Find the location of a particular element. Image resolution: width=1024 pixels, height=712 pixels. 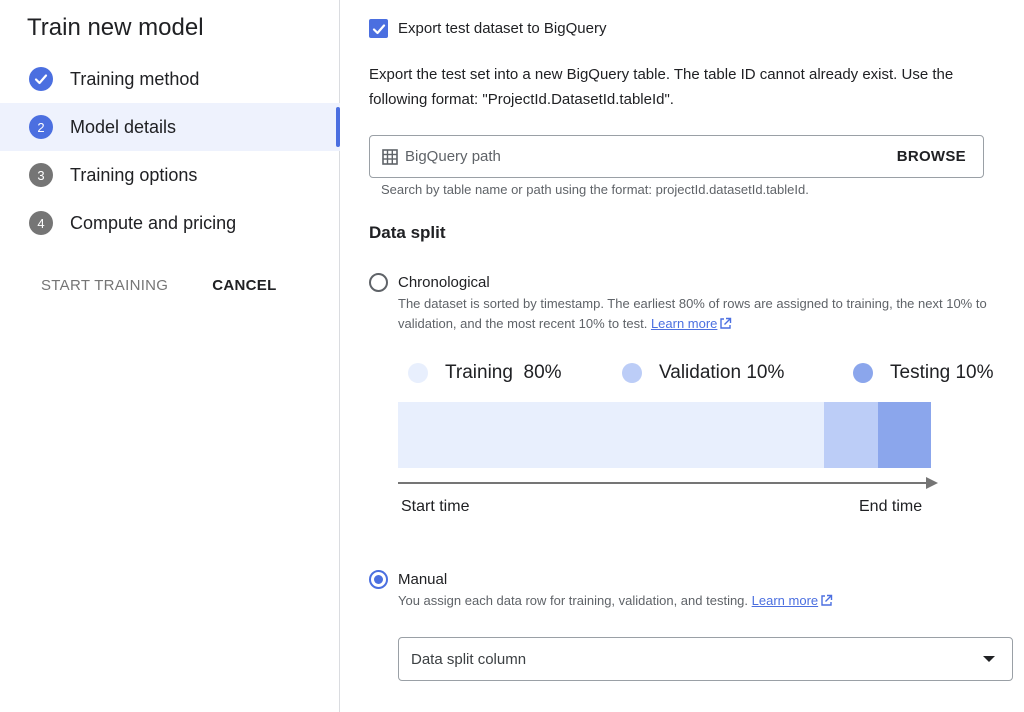

data-split-column-select: Data split column is located at coordinates (705, 659).